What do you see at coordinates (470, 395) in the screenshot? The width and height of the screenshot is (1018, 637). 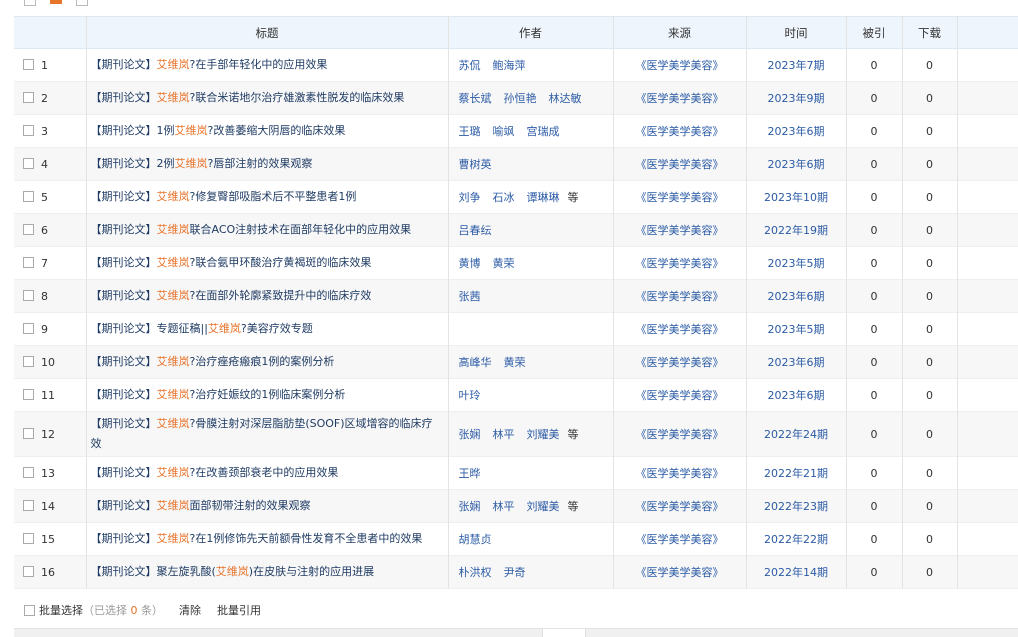 I see `author-link: 叶玲` at bounding box center [470, 395].